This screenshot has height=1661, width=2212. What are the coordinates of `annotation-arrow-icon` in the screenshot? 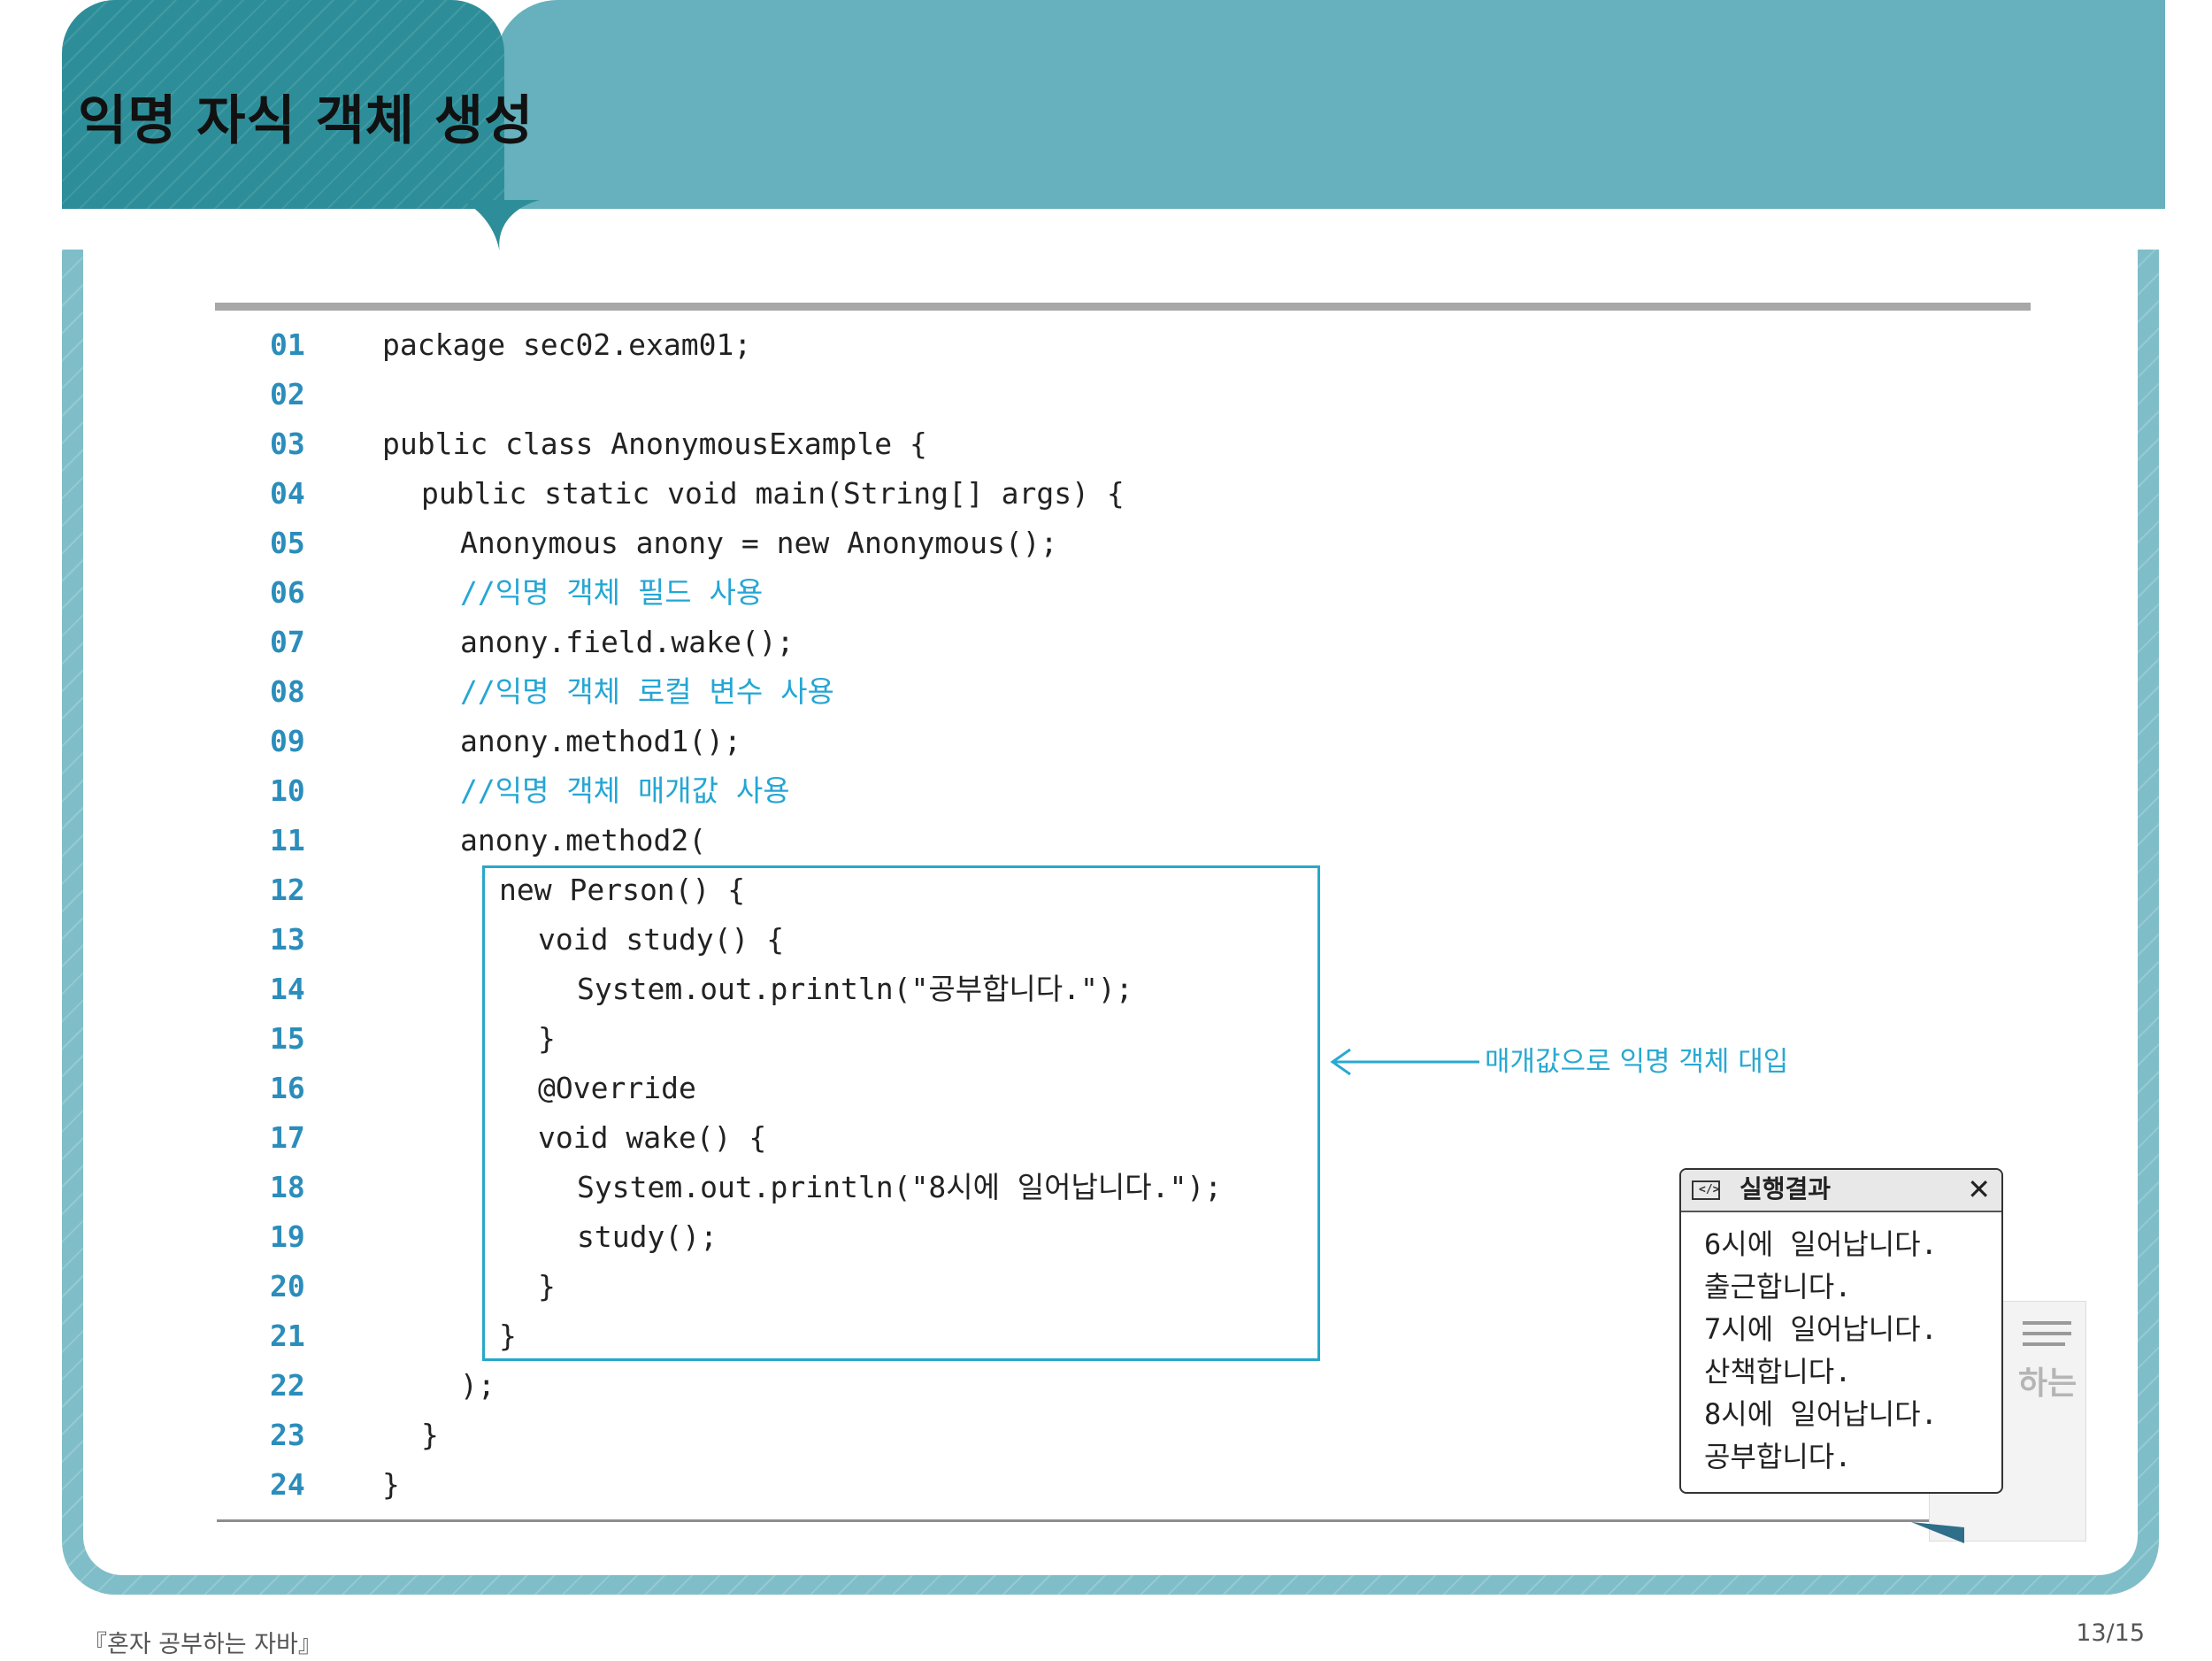 It's located at (1404, 1062).